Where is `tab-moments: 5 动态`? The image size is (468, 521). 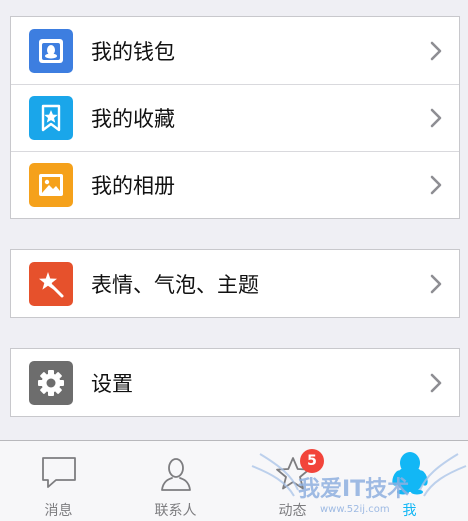 tab-moments: 5 动态 is located at coordinates (292, 481).